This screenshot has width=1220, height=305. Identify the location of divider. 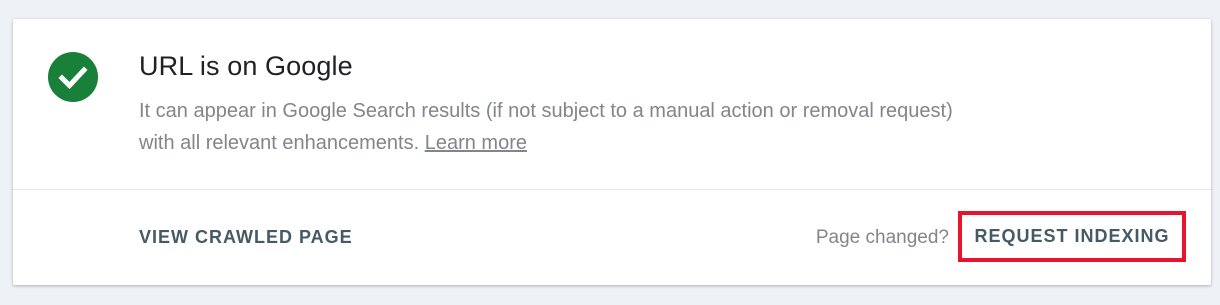
(612, 189).